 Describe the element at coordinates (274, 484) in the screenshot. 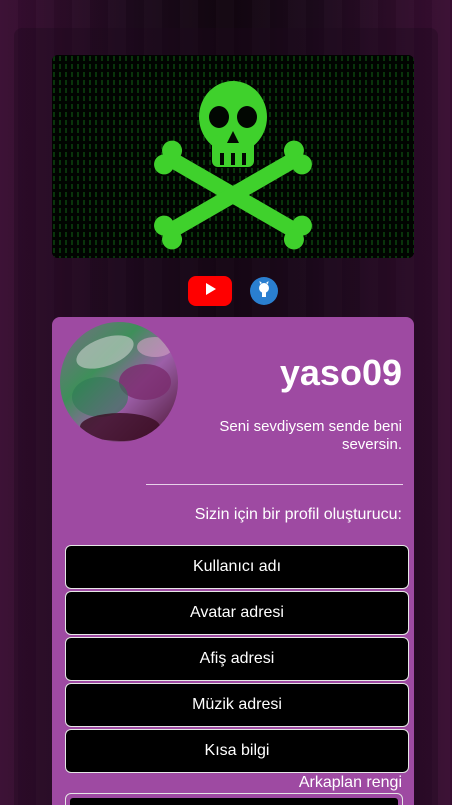

I see `divider` at that location.